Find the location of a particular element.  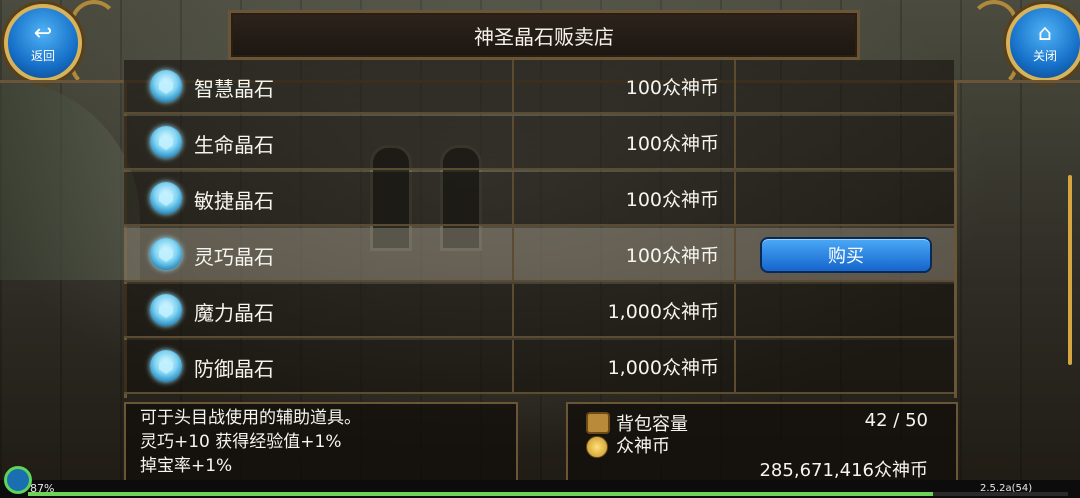

frame-divider is located at coordinates (955, 239).